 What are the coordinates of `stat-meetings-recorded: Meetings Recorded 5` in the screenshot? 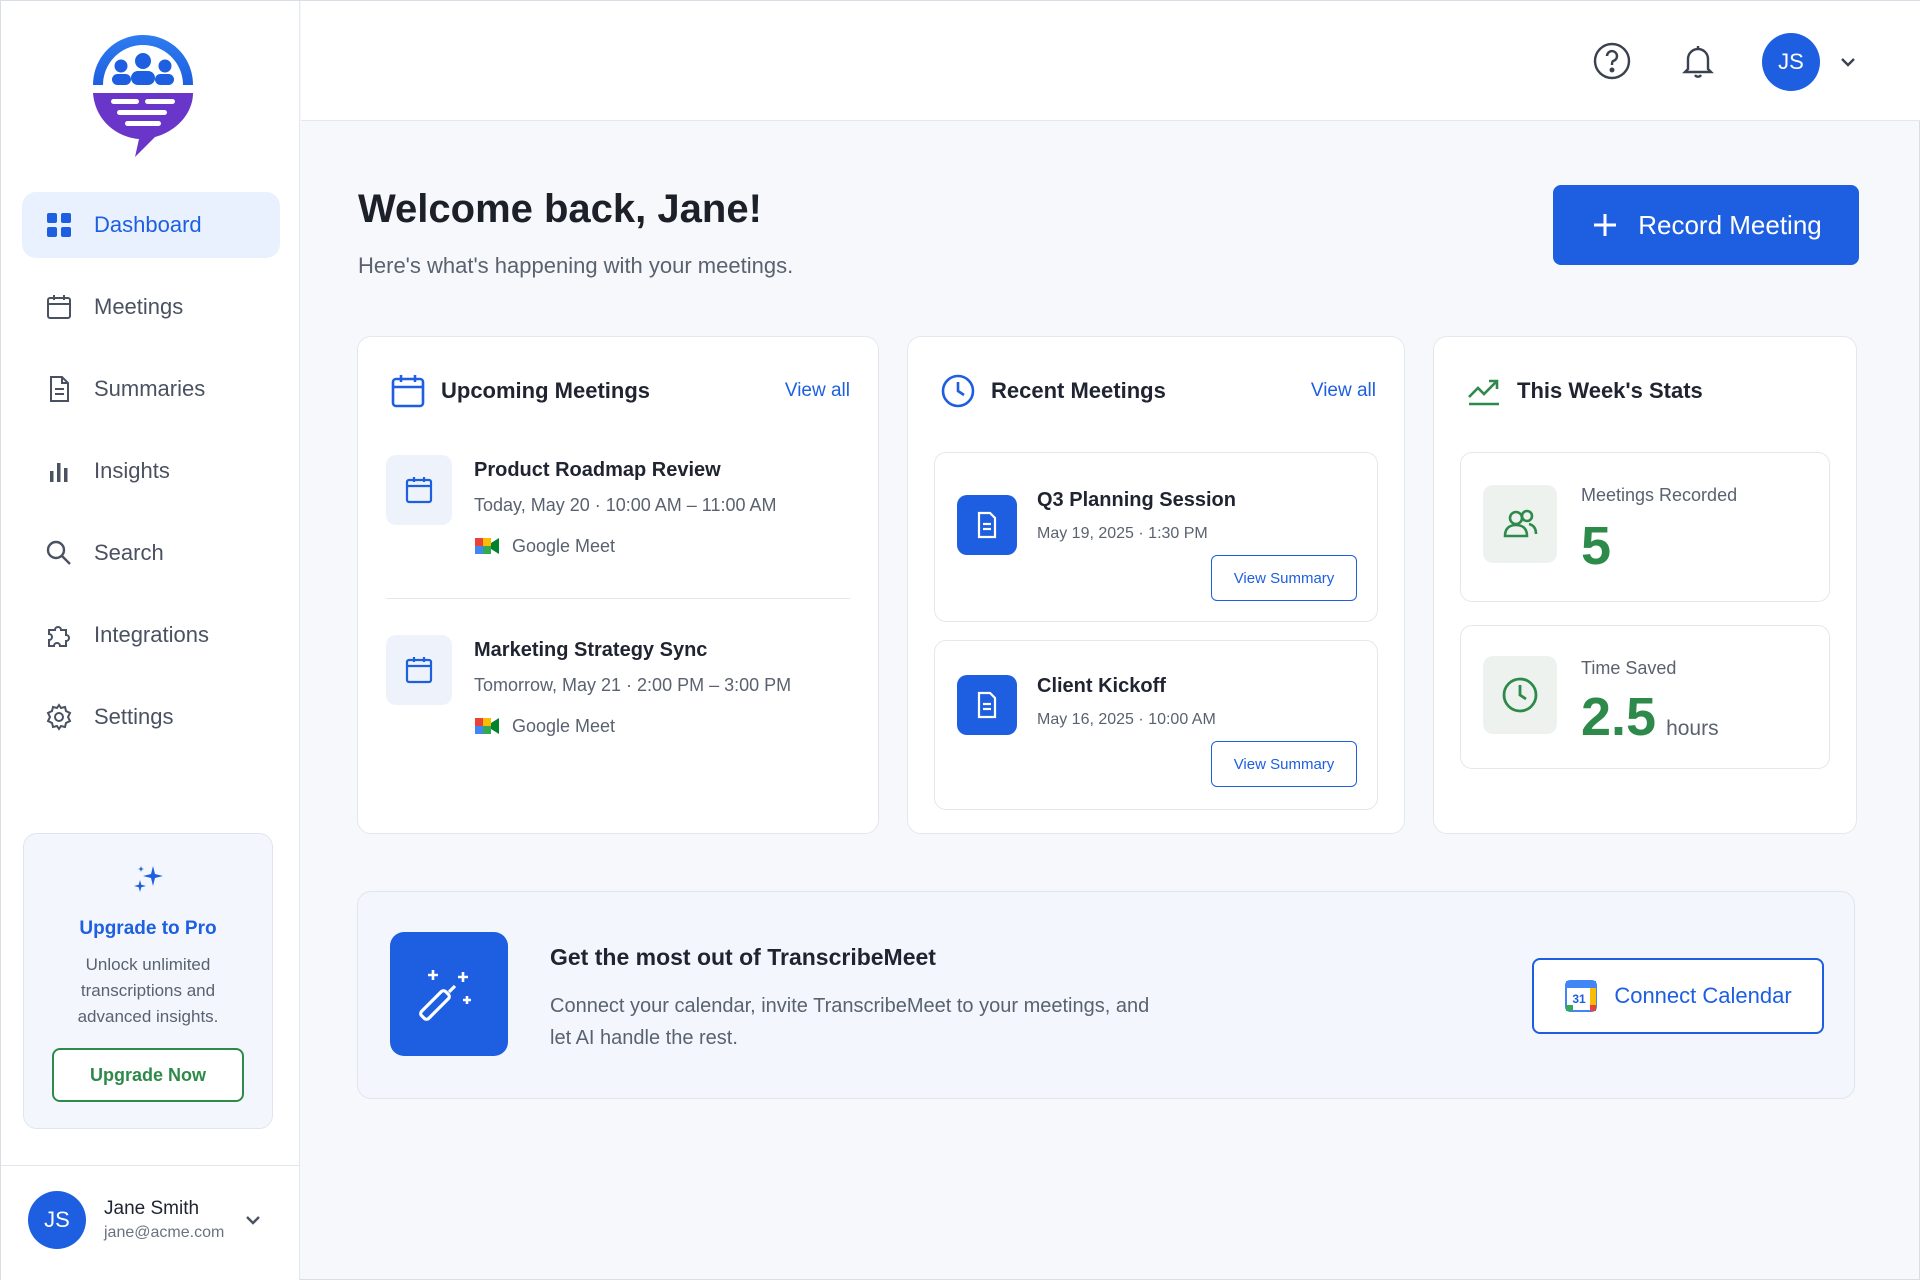 It's located at (1645, 527).